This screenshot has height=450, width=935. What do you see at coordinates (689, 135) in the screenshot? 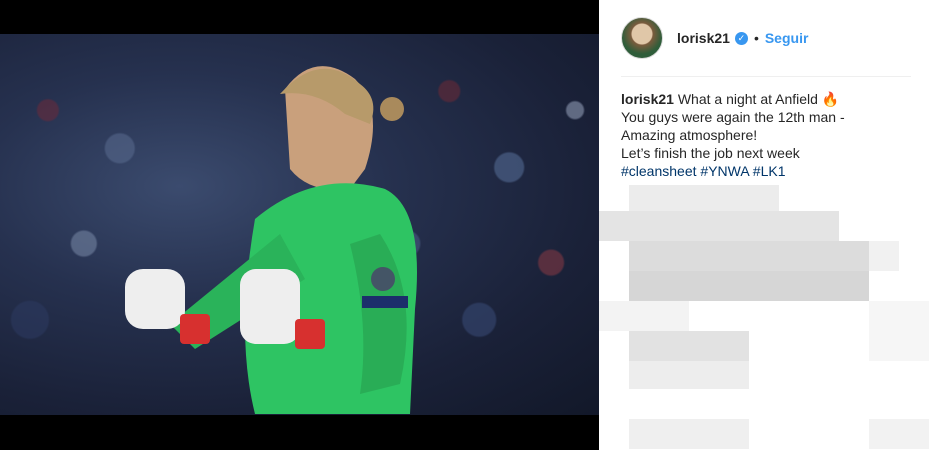
I see `caption-line-3: Amazing atmosphere!` at bounding box center [689, 135].